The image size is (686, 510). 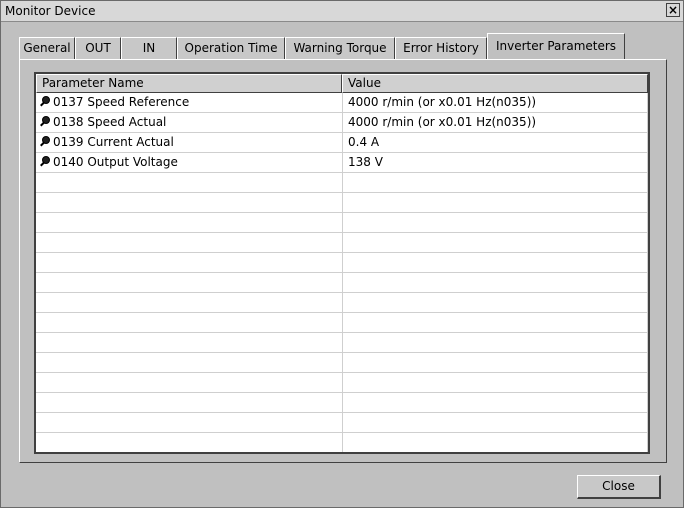 I want to click on parameter-name: 0140 Output Voltage, so click(x=115, y=162).